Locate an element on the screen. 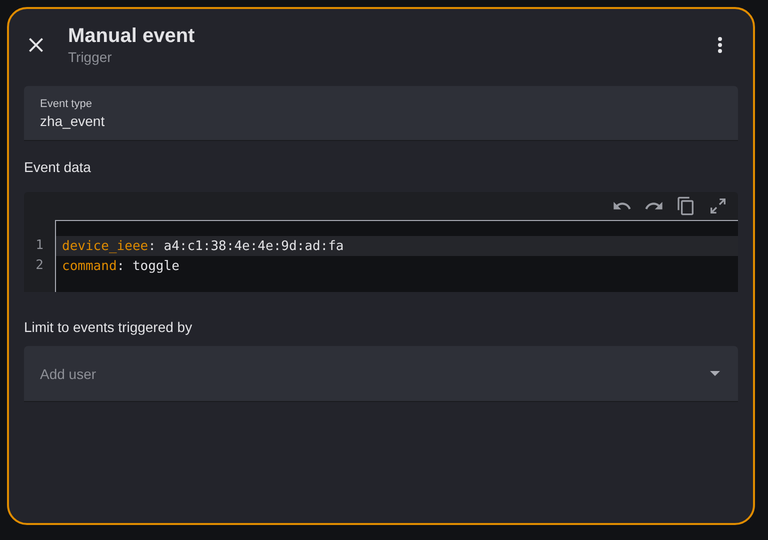 The image size is (768, 540). line-number: 2 is located at coordinates (39, 266).